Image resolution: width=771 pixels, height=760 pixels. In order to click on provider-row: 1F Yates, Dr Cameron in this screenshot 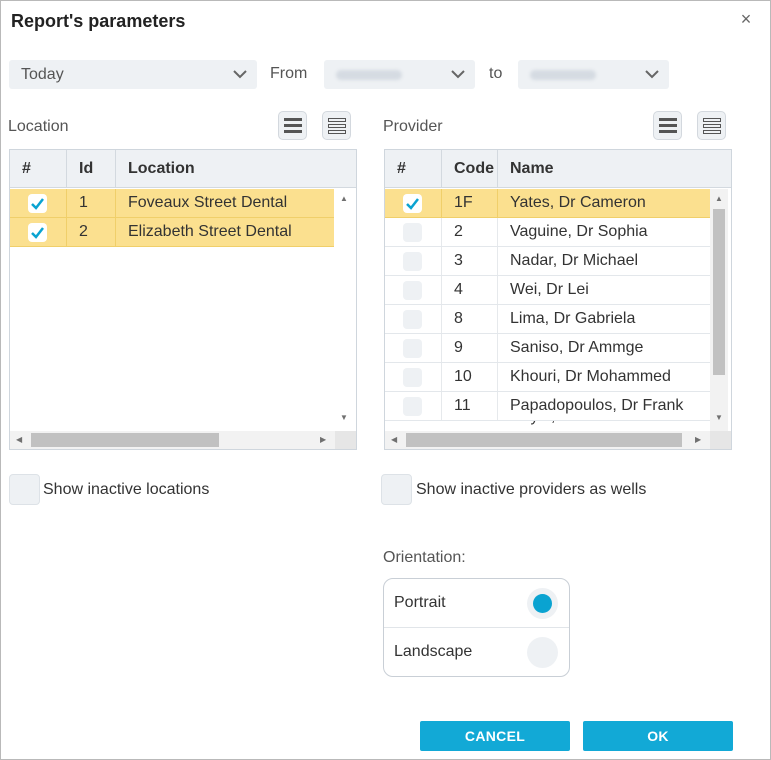, I will do `click(547, 203)`.